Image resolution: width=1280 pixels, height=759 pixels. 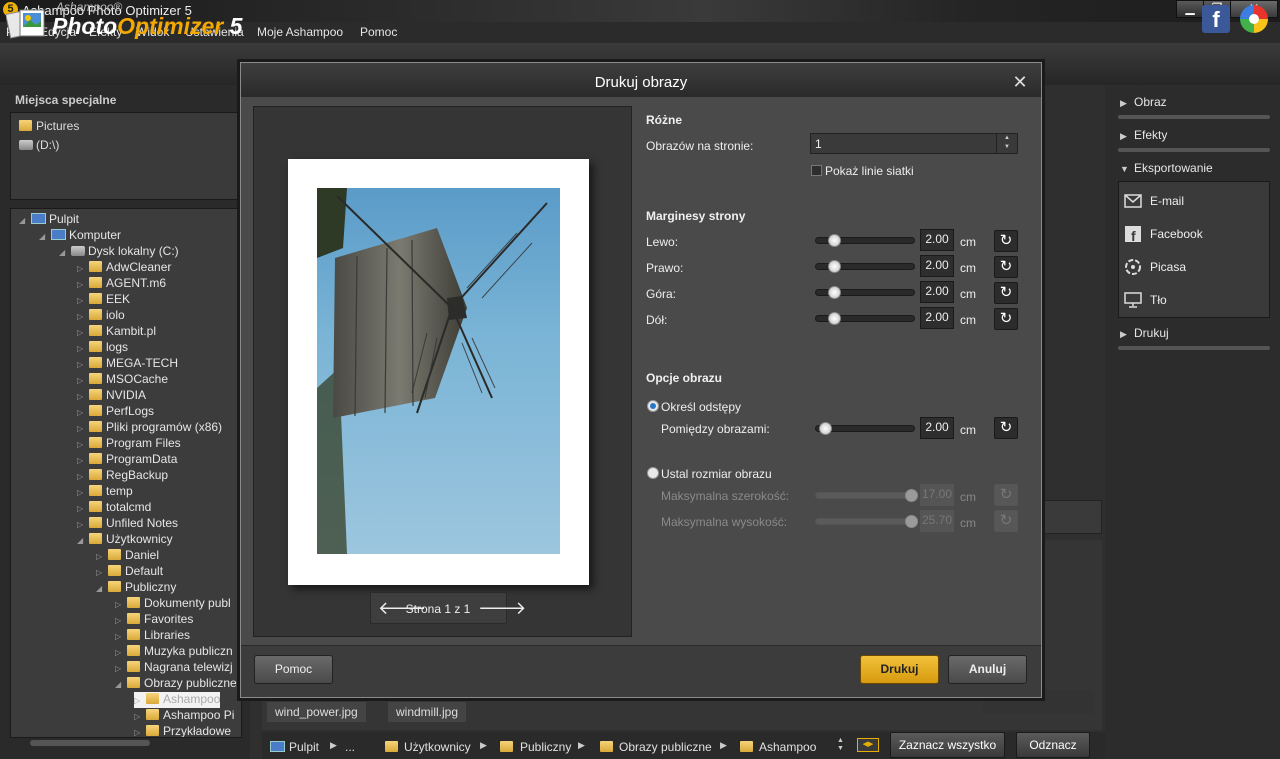 What do you see at coordinates (378, 32) in the screenshot?
I see `menu-pomoc: Pomoc` at bounding box center [378, 32].